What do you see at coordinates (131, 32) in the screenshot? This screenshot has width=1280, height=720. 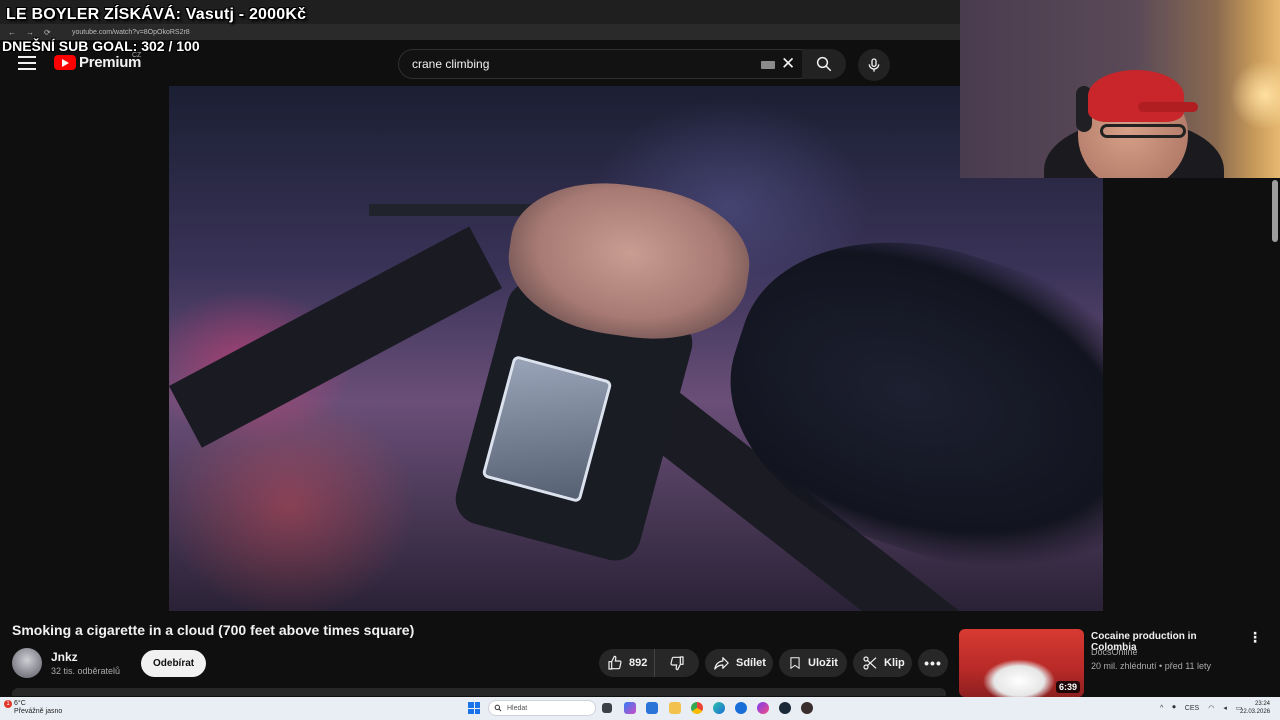 I see `browser-url-text: youtube.com/watch?v=8OpOkoRS2r8` at bounding box center [131, 32].